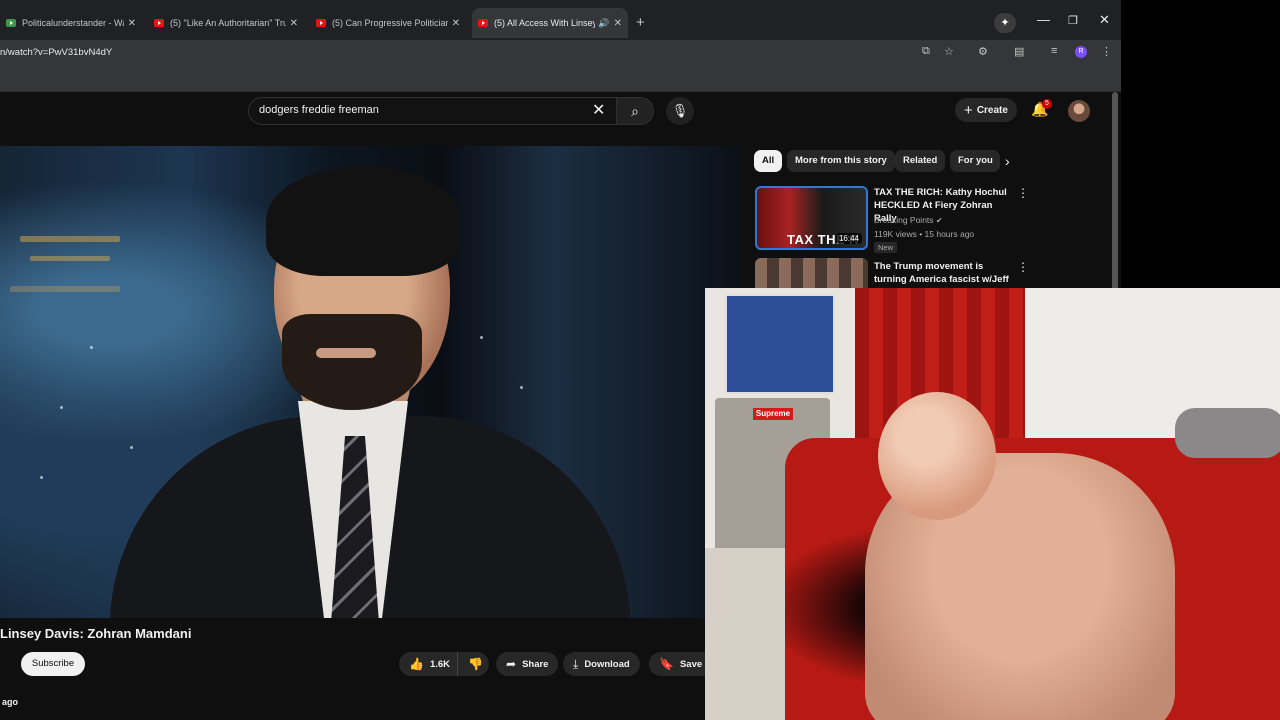  What do you see at coordinates (363, 221) in the screenshot?
I see `speaker-hair` at bounding box center [363, 221].